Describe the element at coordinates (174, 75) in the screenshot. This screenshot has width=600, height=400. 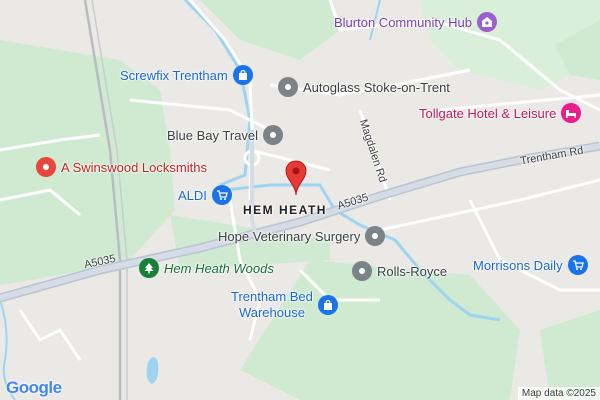
I see `poi-label: Screwfix Trentham` at that location.